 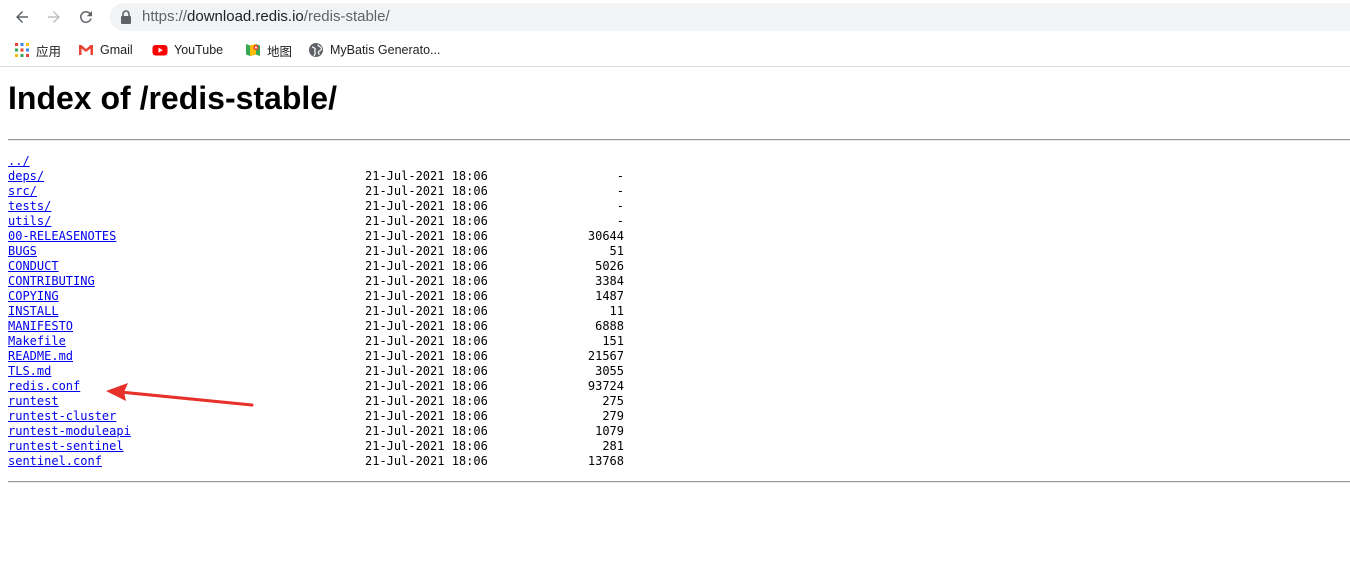 What do you see at coordinates (40, 326) in the screenshot?
I see `file-link: MANIFESTO` at bounding box center [40, 326].